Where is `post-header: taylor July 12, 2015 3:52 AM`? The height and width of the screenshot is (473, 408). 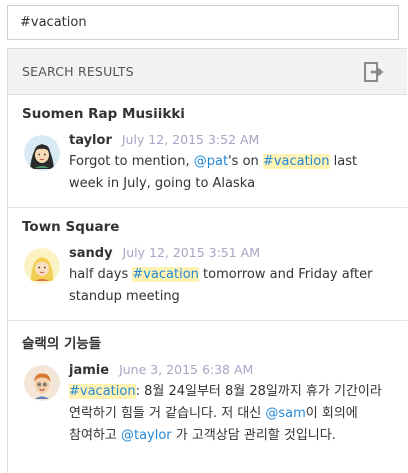 post-header: taylor July 12, 2015 3:52 AM is located at coordinates (231, 140).